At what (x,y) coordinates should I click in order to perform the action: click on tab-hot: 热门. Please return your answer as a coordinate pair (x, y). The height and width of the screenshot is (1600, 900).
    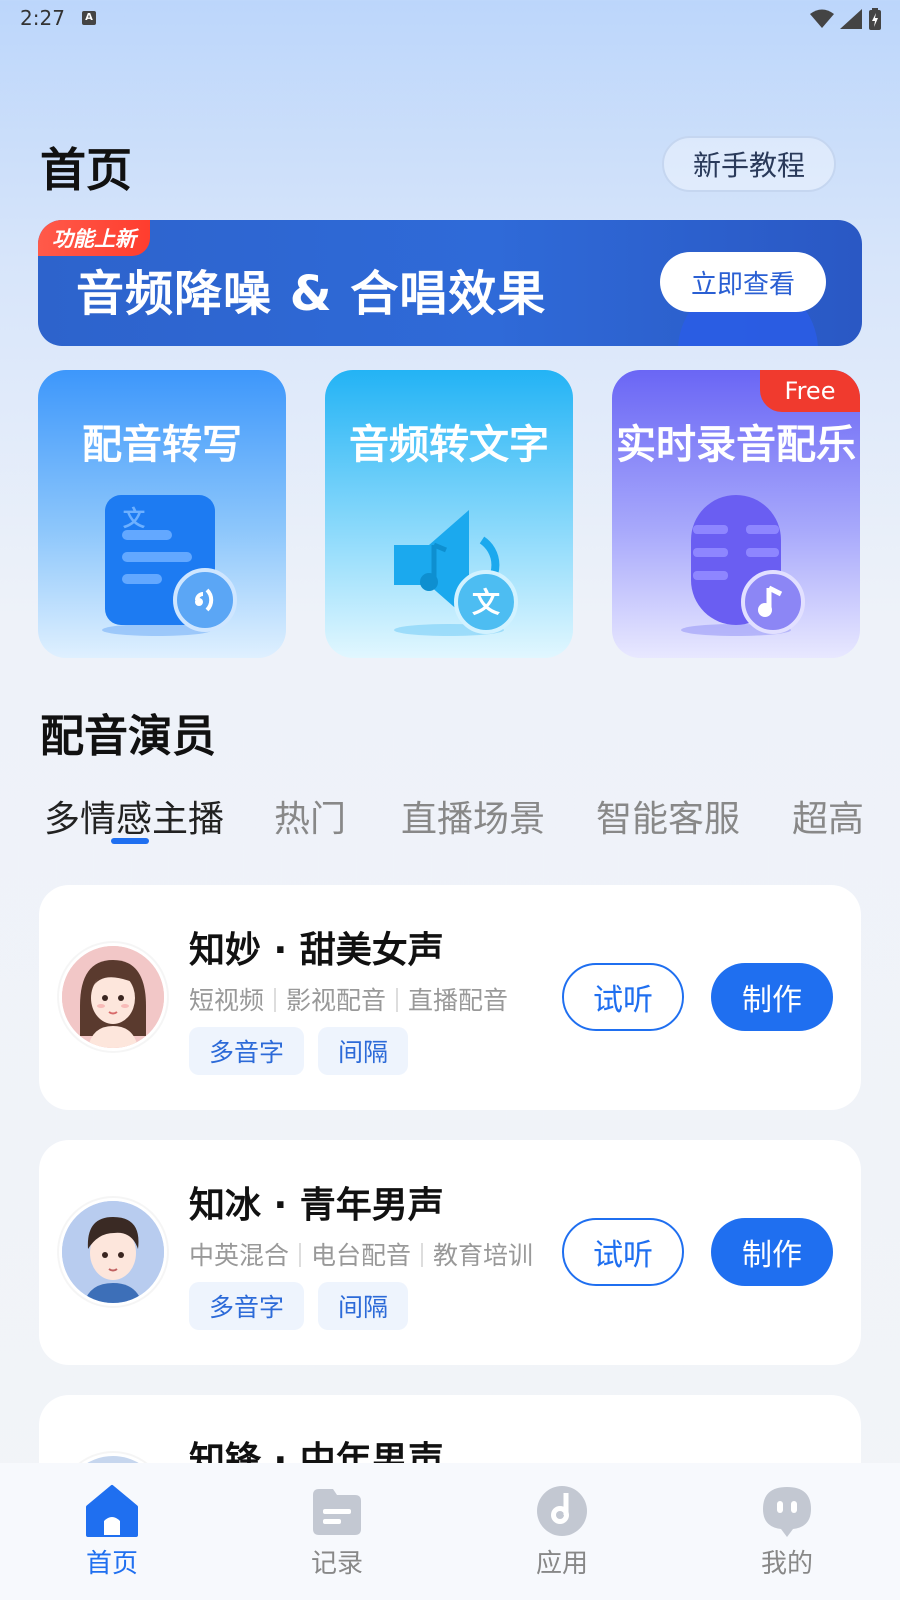
    Looking at the image, I should click on (310, 816).